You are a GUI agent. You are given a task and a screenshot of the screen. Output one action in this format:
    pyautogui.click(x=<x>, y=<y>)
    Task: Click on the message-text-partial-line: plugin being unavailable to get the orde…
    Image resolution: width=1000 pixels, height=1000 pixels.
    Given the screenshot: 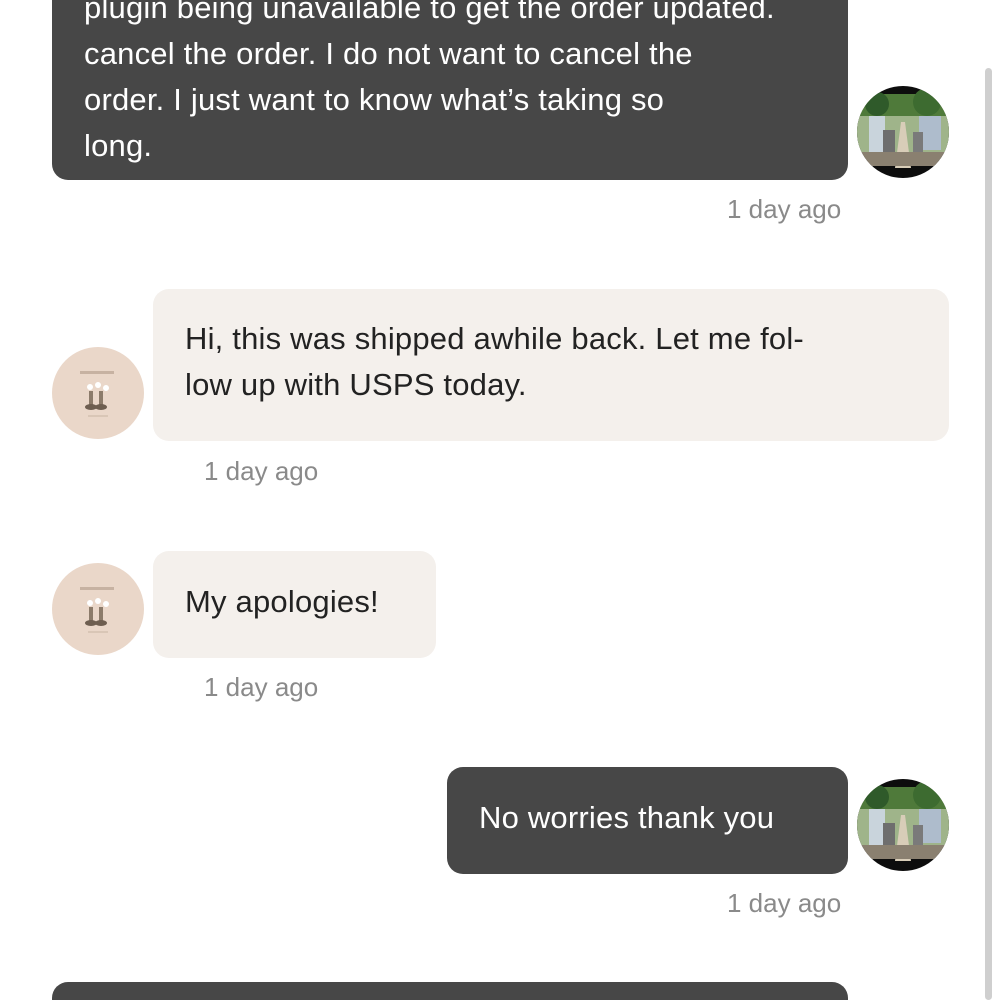 What is the action you would take?
    pyautogui.click(x=429, y=12)
    